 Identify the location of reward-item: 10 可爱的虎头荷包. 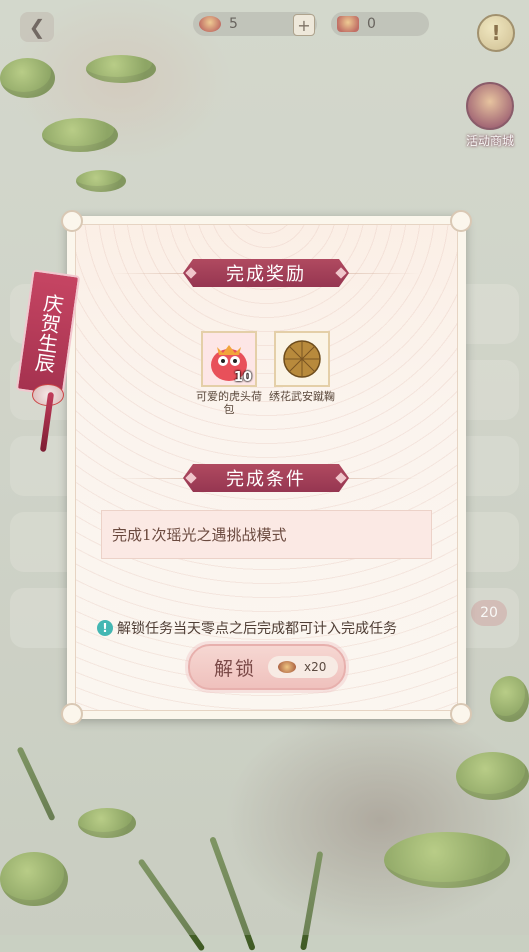
(229, 373).